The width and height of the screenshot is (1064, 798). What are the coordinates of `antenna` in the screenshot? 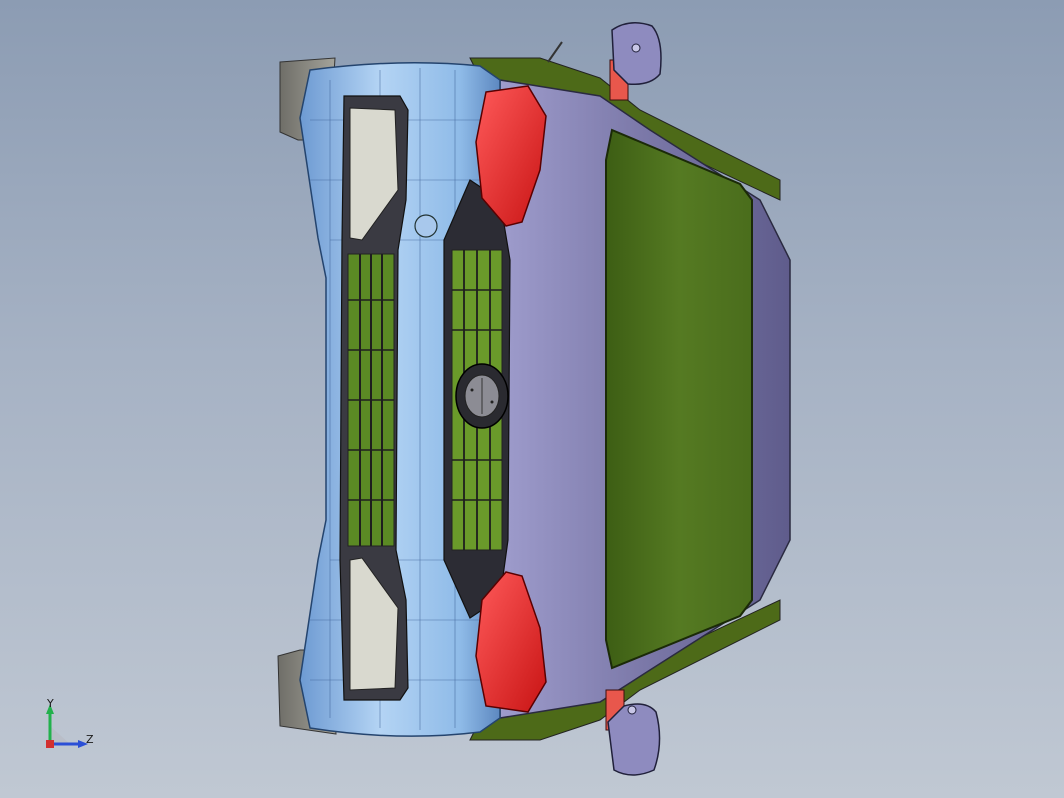 It's located at (555, 52).